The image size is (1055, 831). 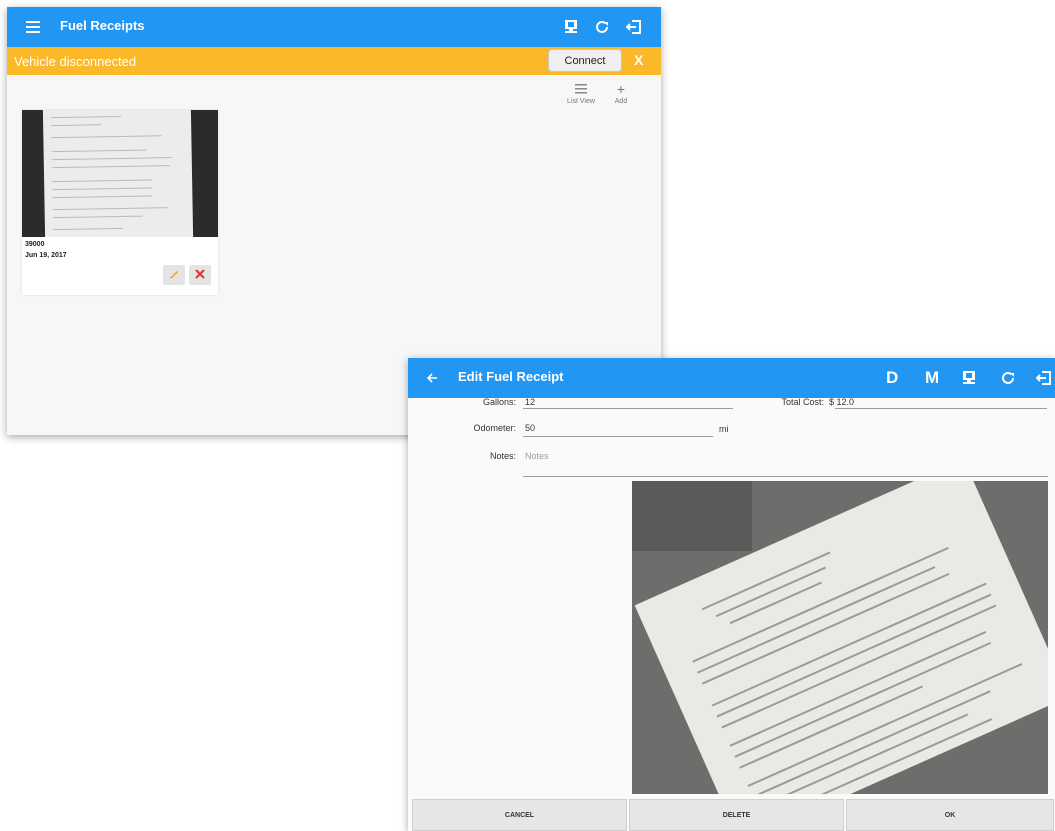 I want to click on page-title: Fuel Receipts, so click(x=102, y=25).